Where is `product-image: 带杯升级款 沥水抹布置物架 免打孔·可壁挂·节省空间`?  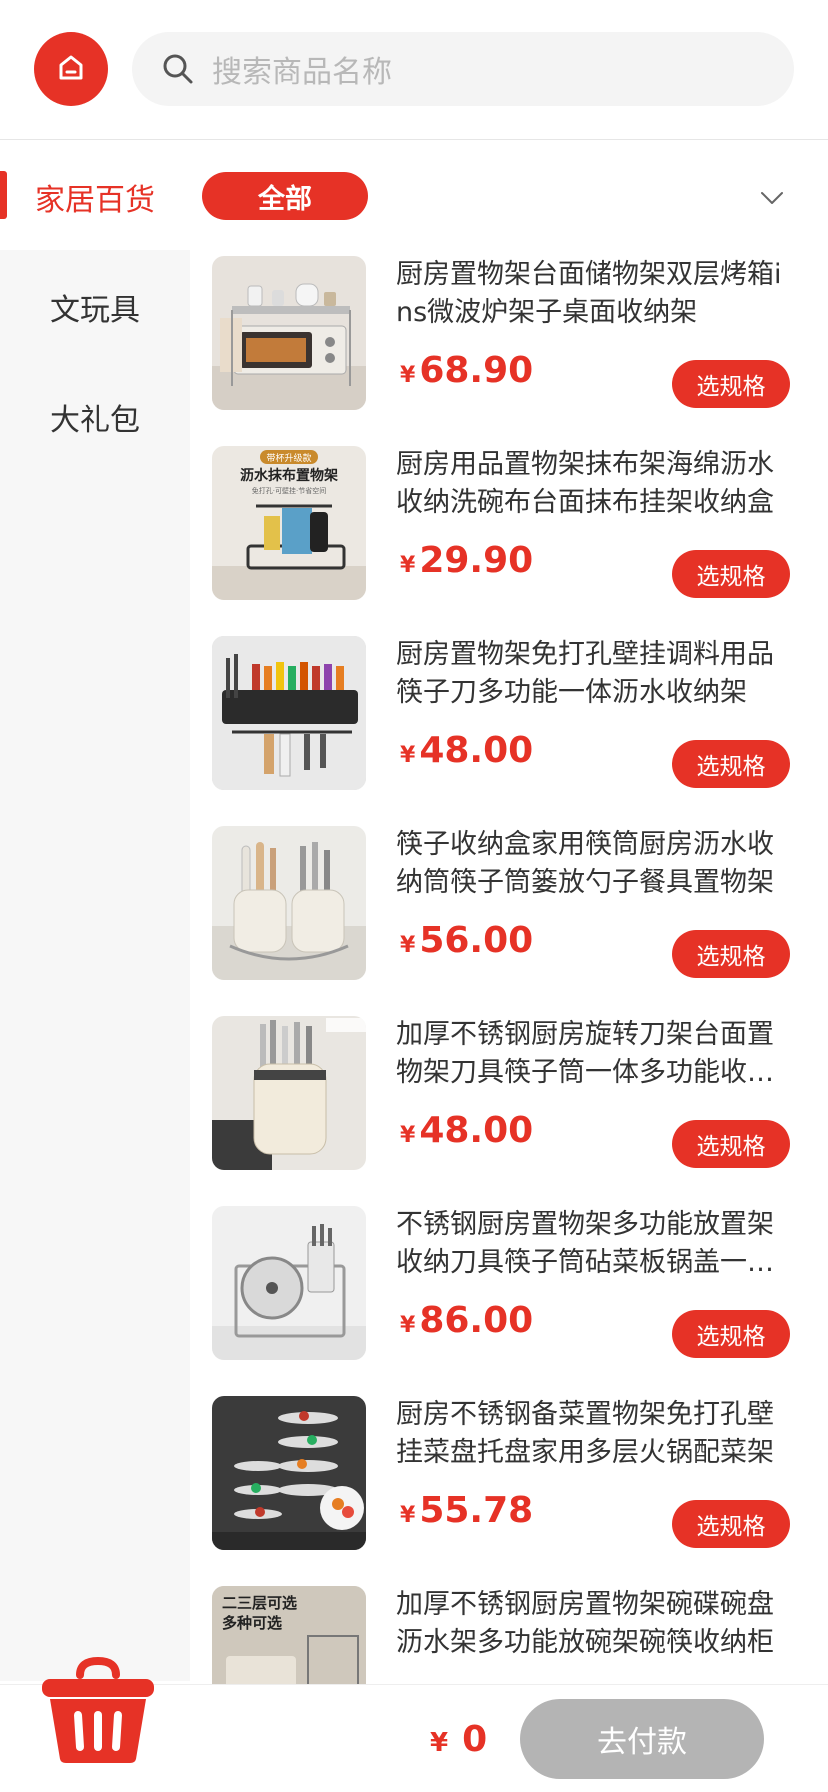
product-image: 带杯升级款 沥水抹布置物架 免打孔·可壁挂·节省空间 is located at coordinates (289, 523).